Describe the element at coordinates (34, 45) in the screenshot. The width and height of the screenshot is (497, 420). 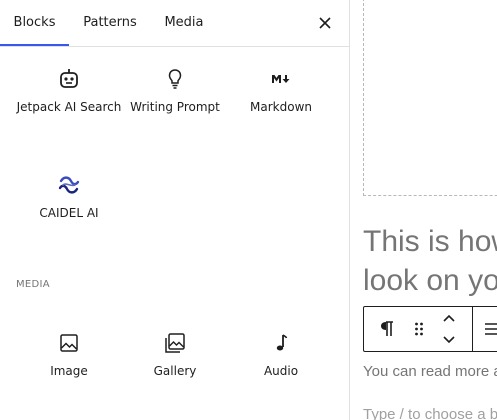
I see `active-tab-indicator` at that location.